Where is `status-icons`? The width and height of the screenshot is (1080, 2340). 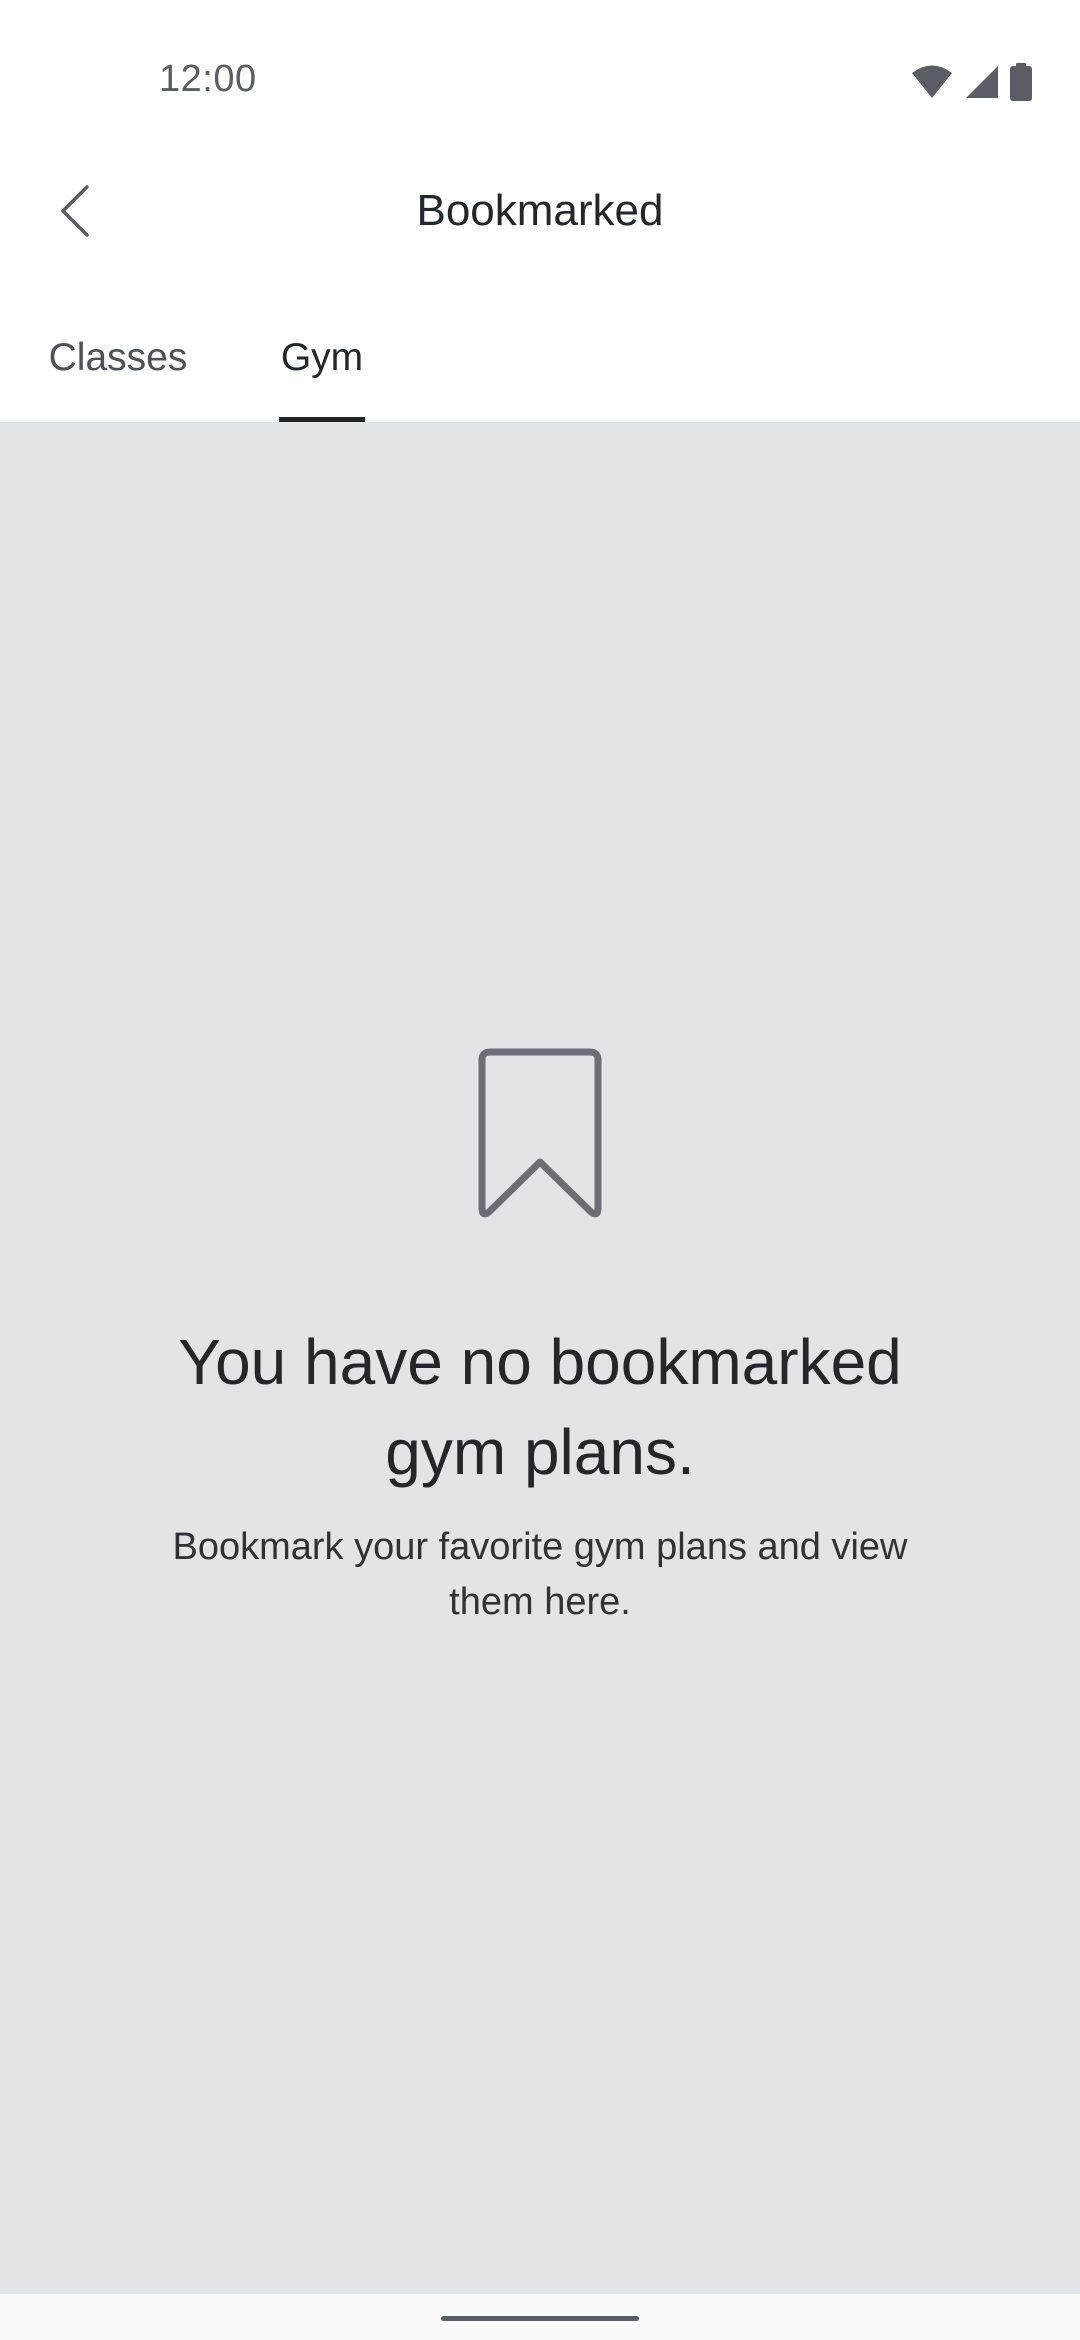
status-icons is located at coordinates (971, 82).